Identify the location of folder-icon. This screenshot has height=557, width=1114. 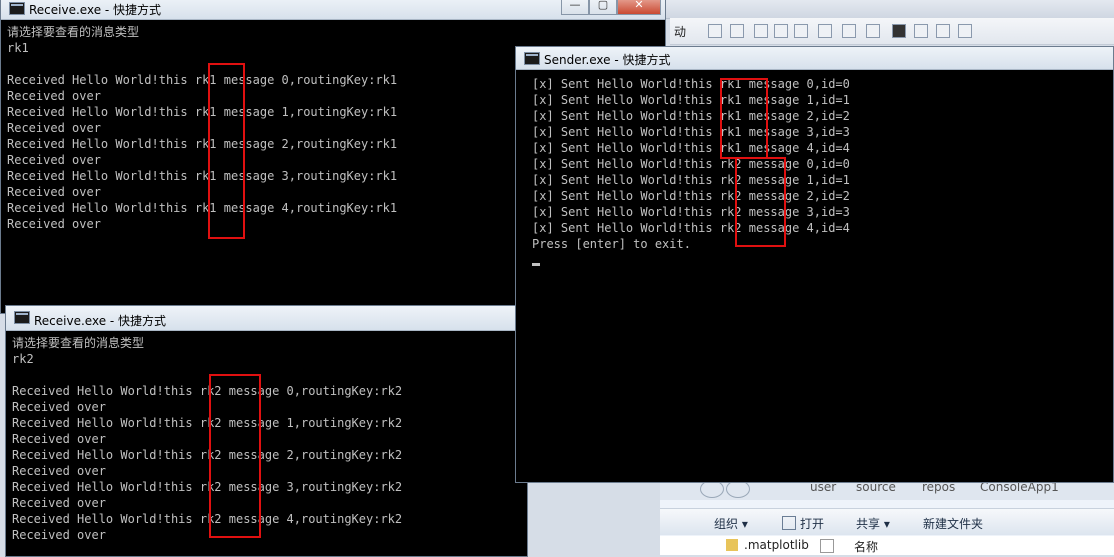
(732, 545).